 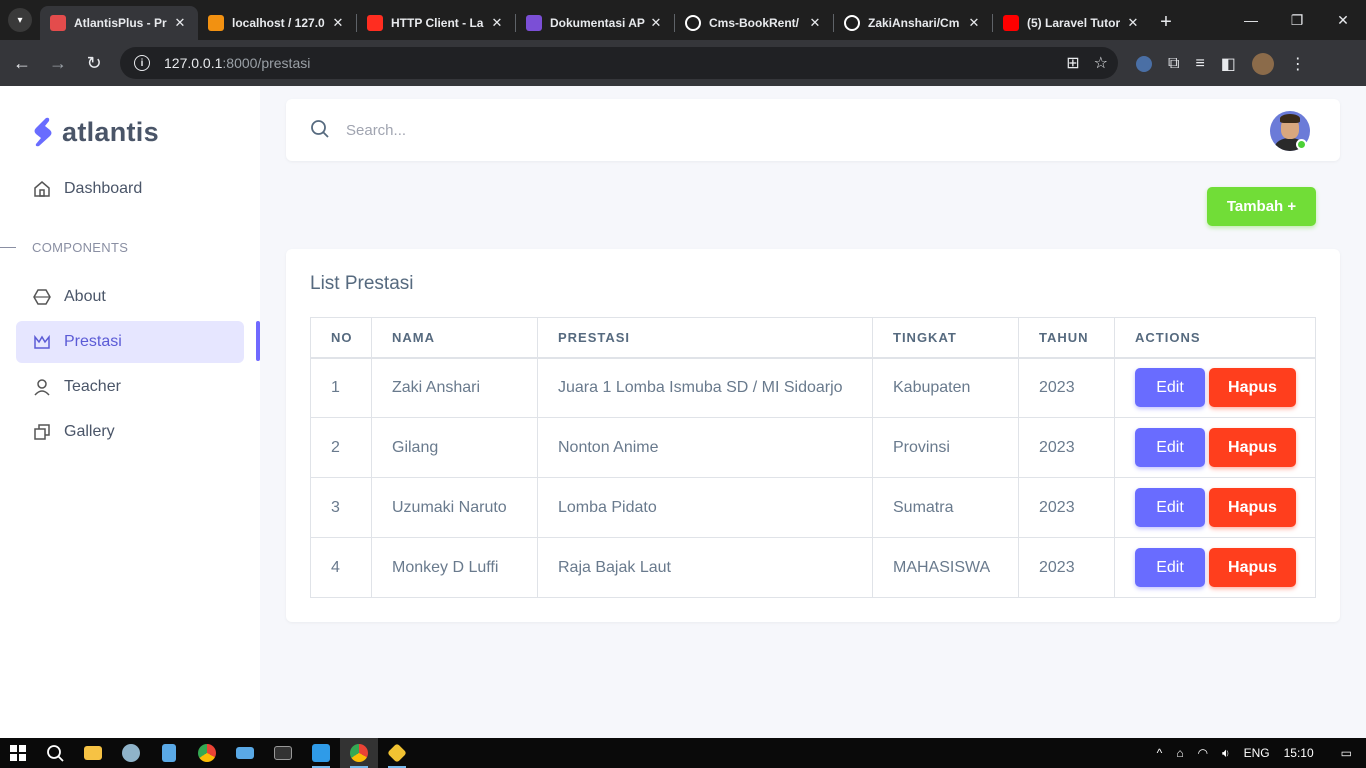 I want to click on active-indicator, so click(x=258, y=341).